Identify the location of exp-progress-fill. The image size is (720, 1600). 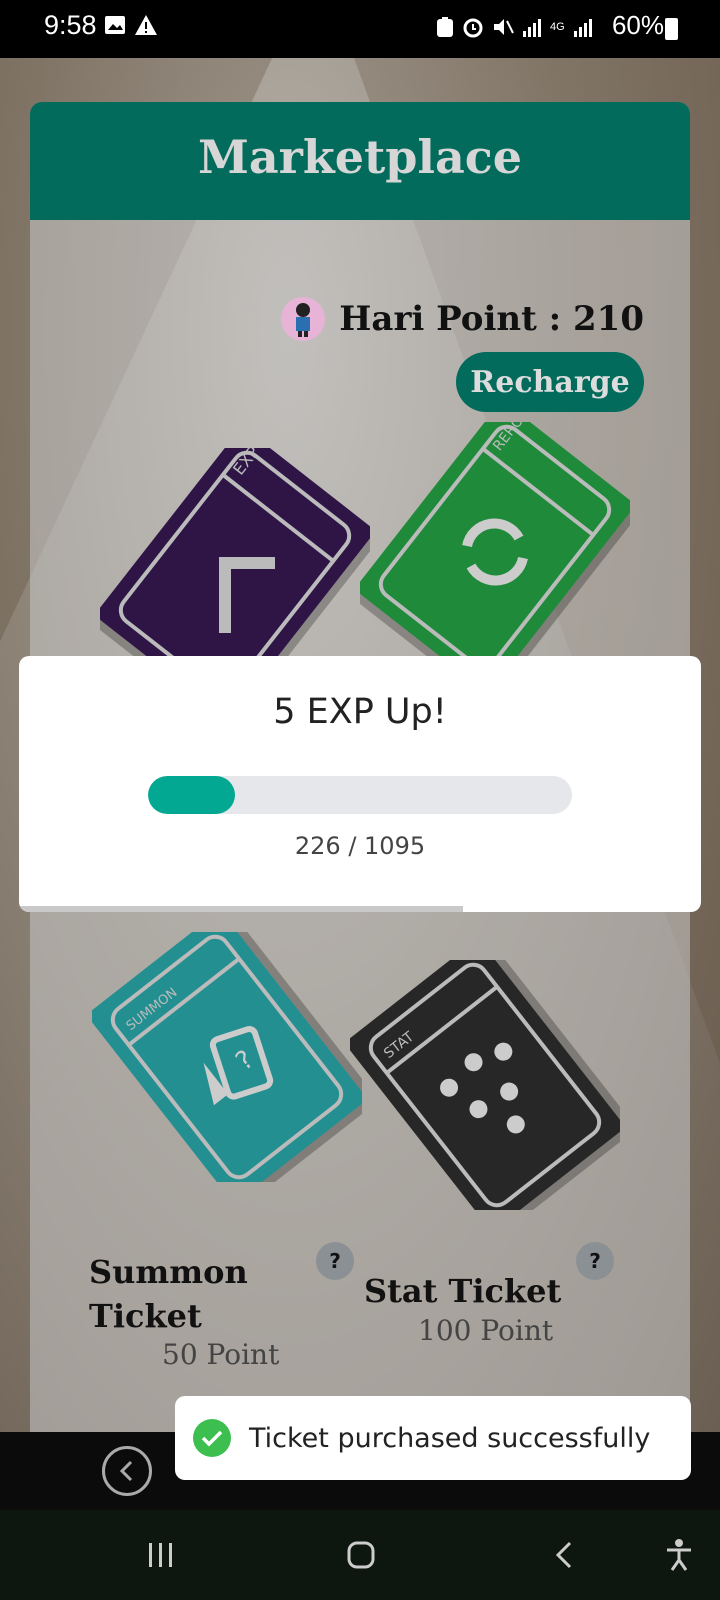
(192, 795).